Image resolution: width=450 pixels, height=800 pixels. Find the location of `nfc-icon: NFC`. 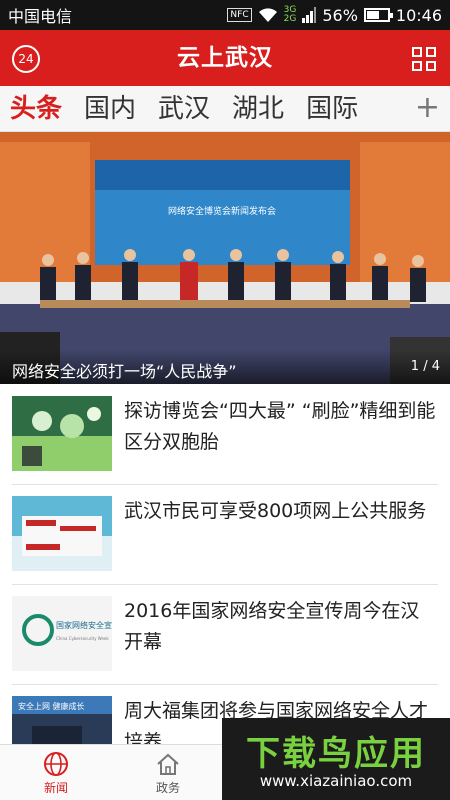

nfc-icon: NFC is located at coordinates (239, 15).